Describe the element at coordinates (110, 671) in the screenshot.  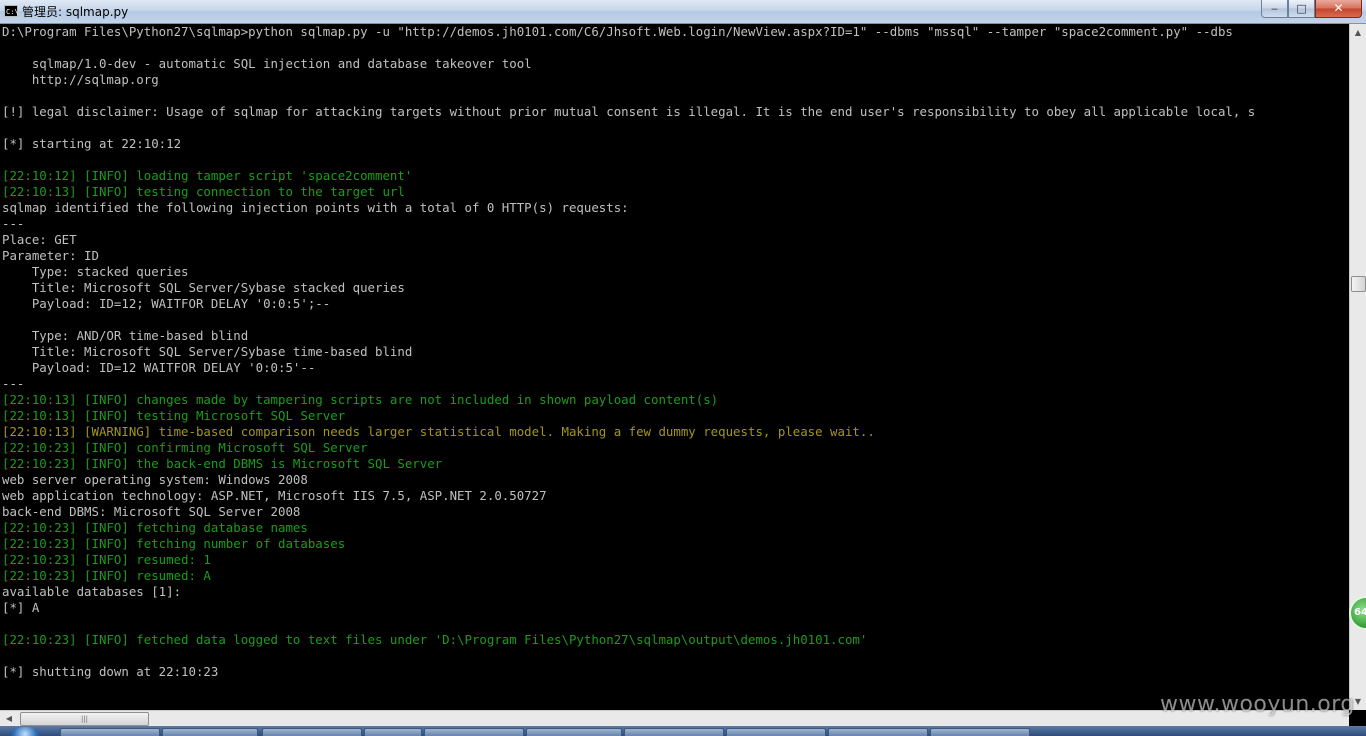
I see `console-line: [*] shutting down at 22:10:23` at that location.